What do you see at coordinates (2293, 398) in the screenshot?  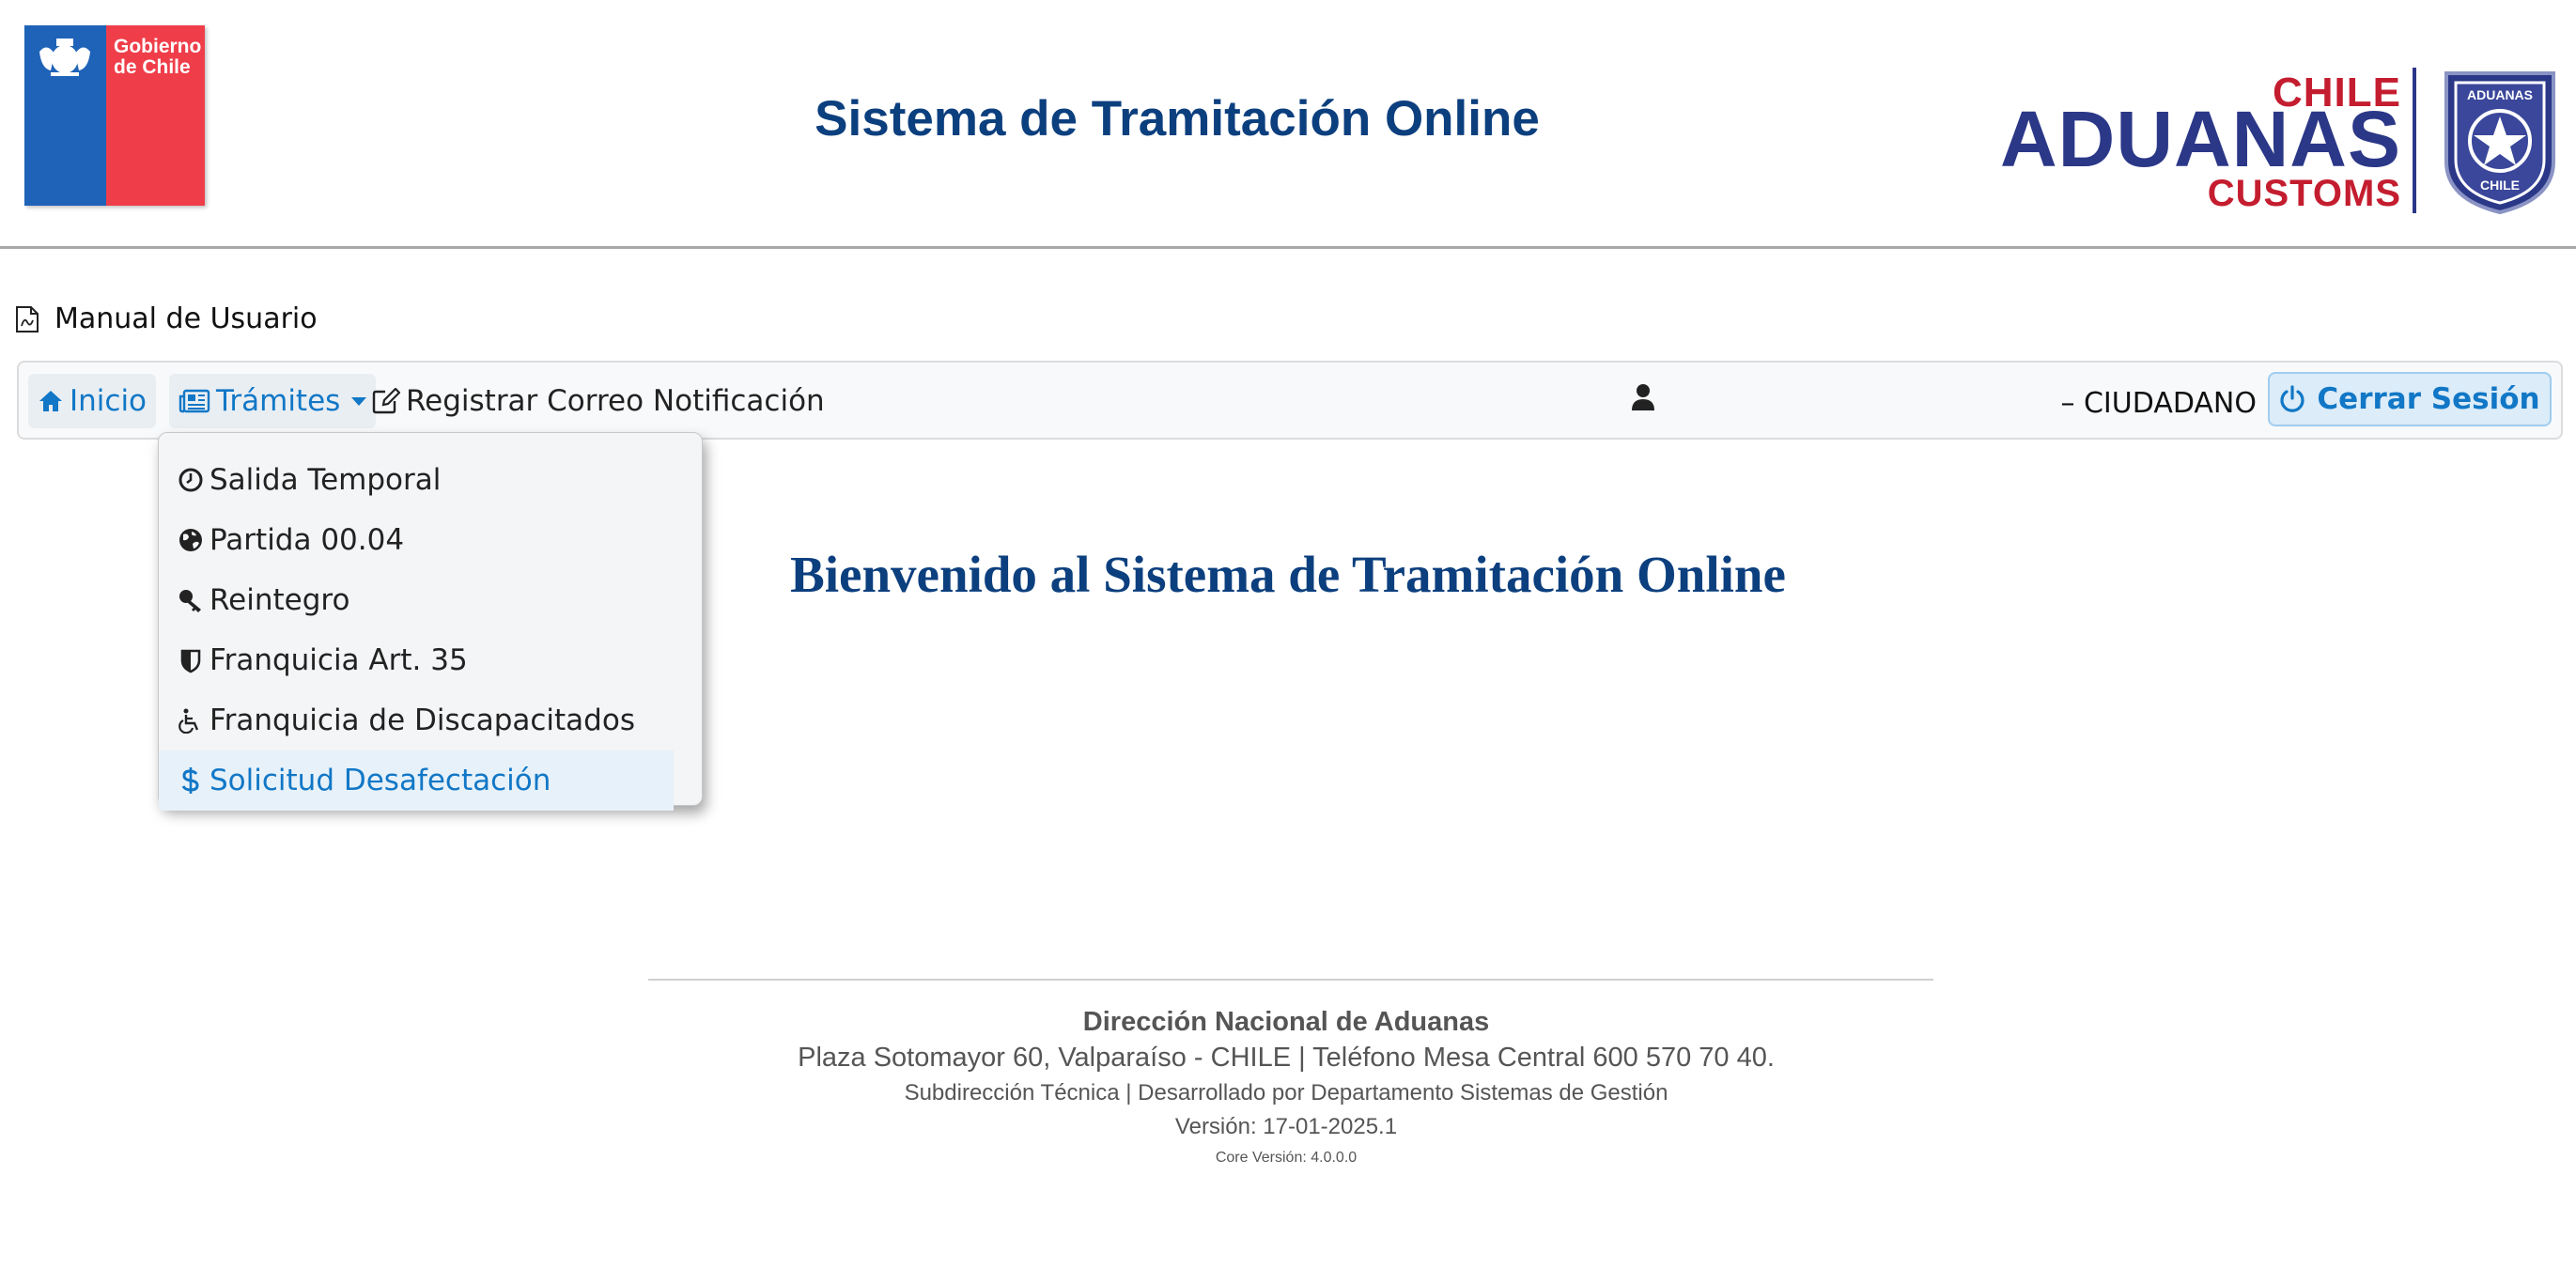 I see `power-icon` at bounding box center [2293, 398].